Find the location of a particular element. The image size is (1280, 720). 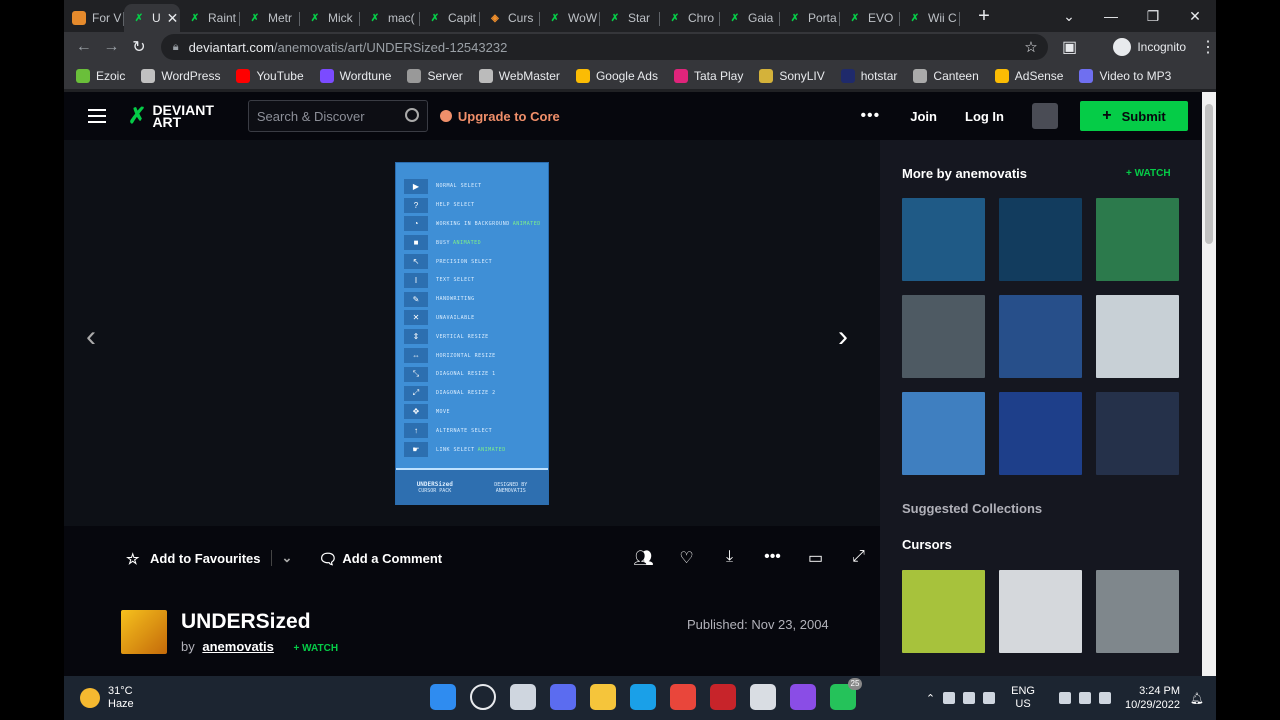

browser-tab: ✗ Wii C is located at coordinates (930, 18).